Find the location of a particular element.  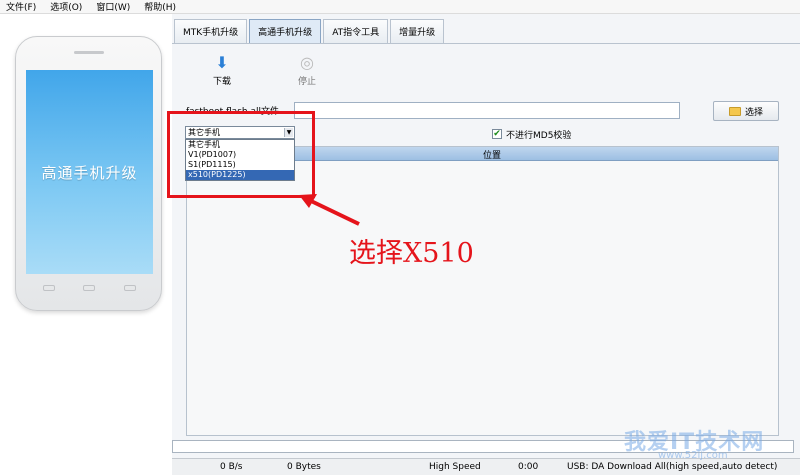

stop-label: 停止 is located at coordinates (306, 82).